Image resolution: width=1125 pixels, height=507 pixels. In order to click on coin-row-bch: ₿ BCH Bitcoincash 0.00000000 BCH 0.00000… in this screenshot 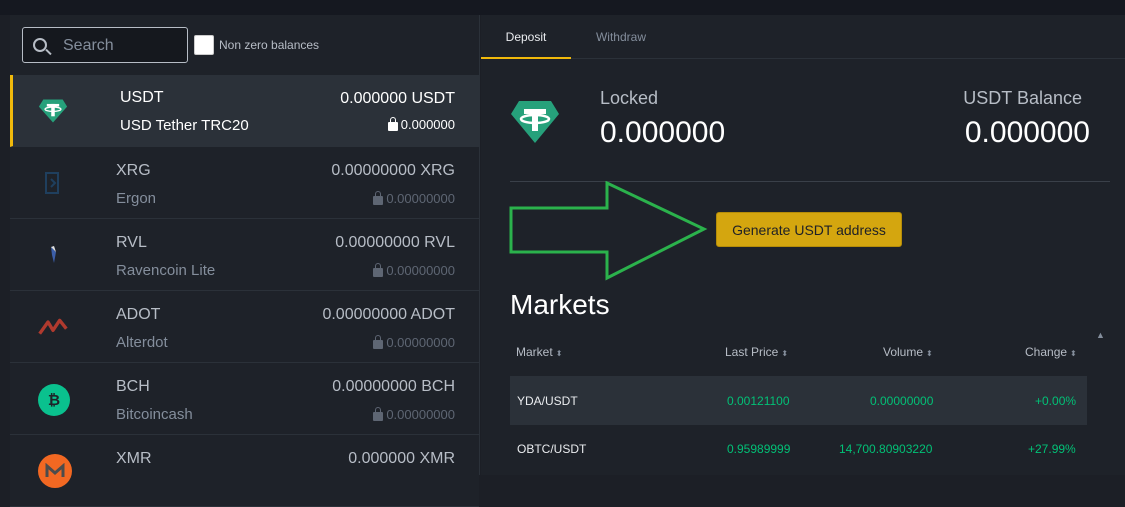, I will do `click(244, 399)`.